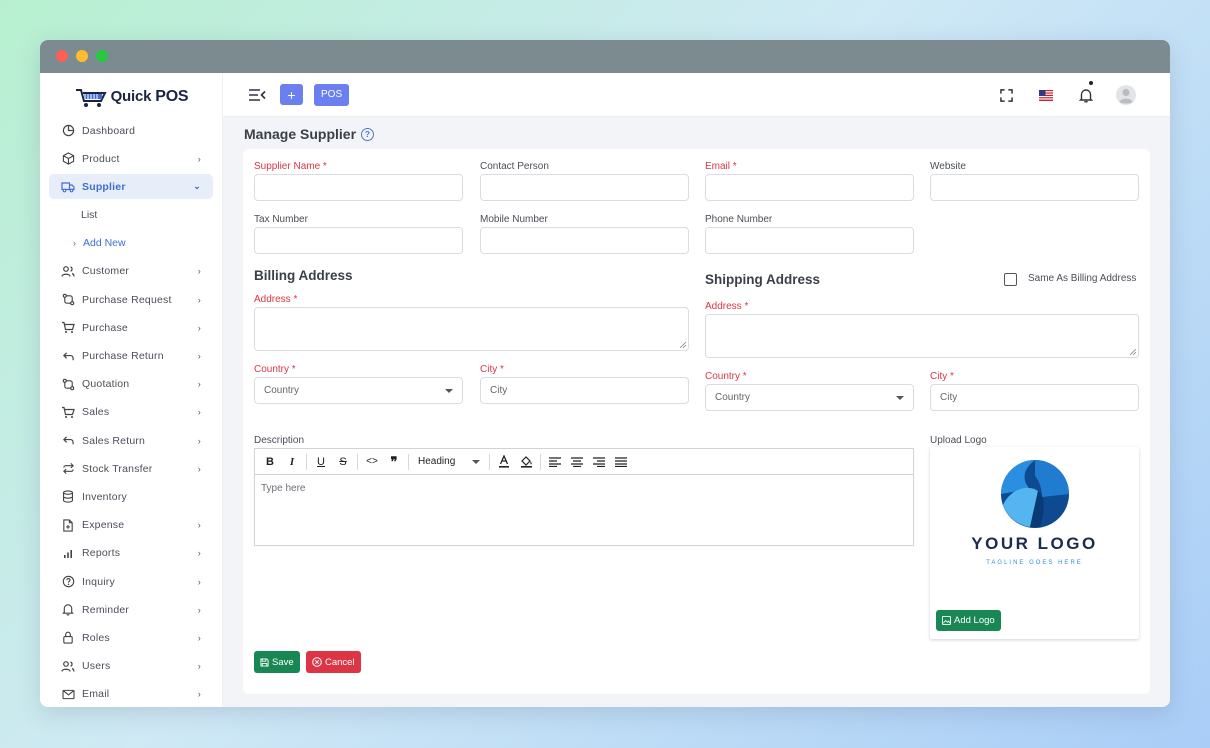  What do you see at coordinates (131, 187) in the screenshot?
I see `sidebar-item-supplier: Supplier ⌄` at bounding box center [131, 187].